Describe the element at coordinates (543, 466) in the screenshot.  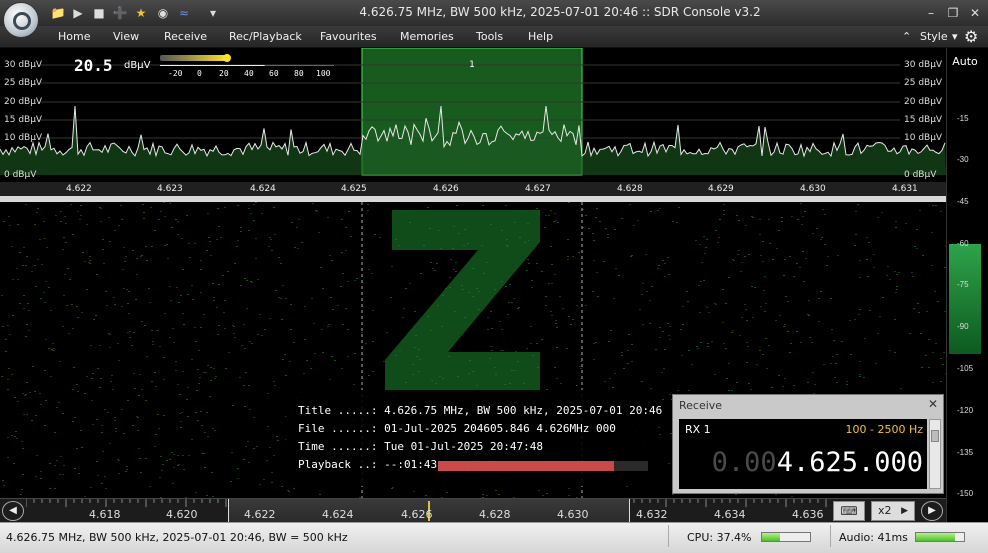
I see `playback-progress-bar` at that location.